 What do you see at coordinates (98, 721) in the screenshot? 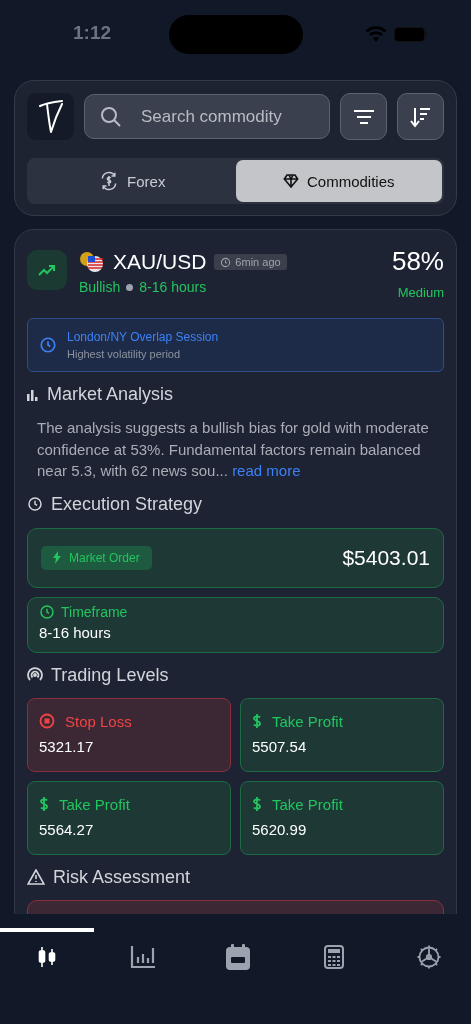
I see `level-label: Stop Loss` at bounding box center [98, 721].